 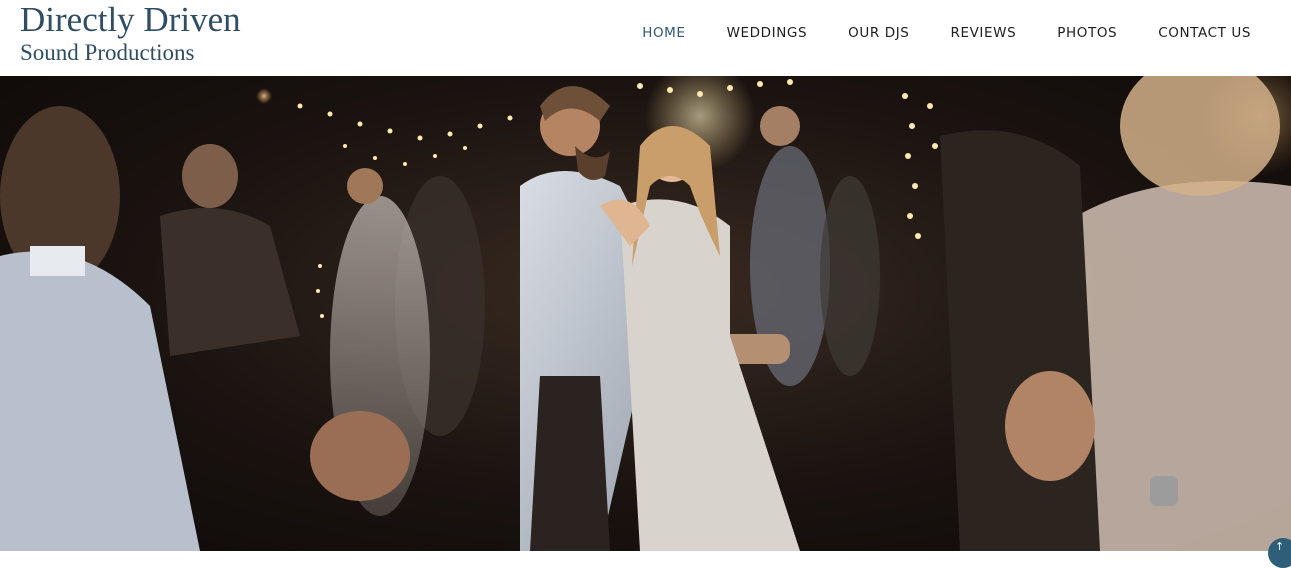 I want to click on logo-subtitle: Sound Productions, so click(x=107, y=52).